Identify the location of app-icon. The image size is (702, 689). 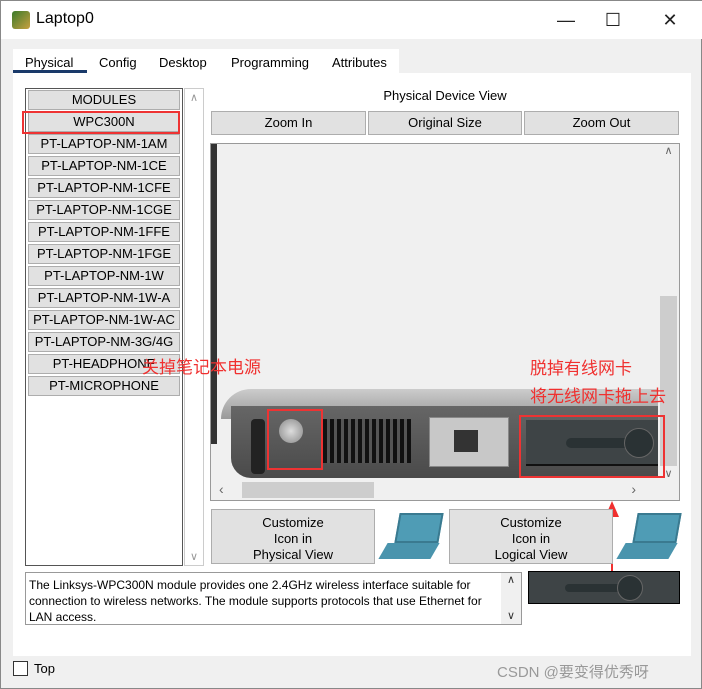
(21, 20).